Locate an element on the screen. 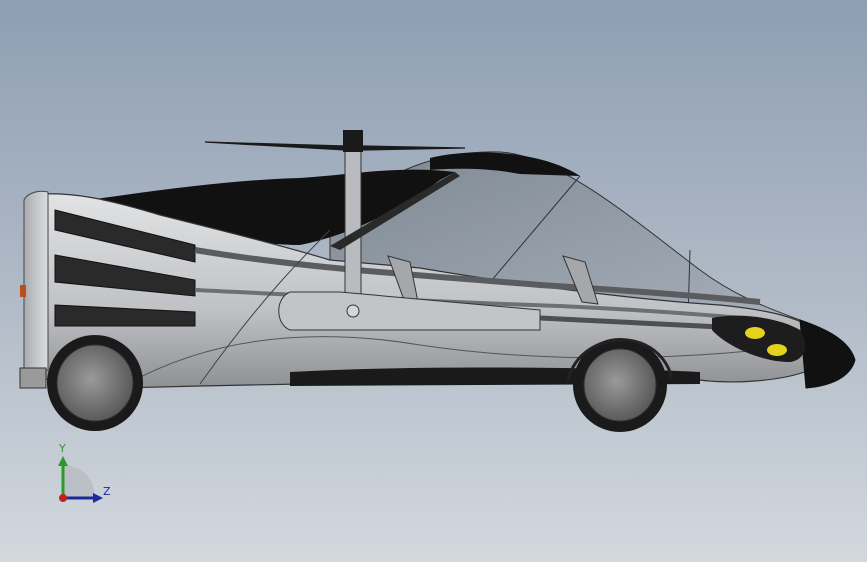  headlight-right is located at coordinates (777, 350).